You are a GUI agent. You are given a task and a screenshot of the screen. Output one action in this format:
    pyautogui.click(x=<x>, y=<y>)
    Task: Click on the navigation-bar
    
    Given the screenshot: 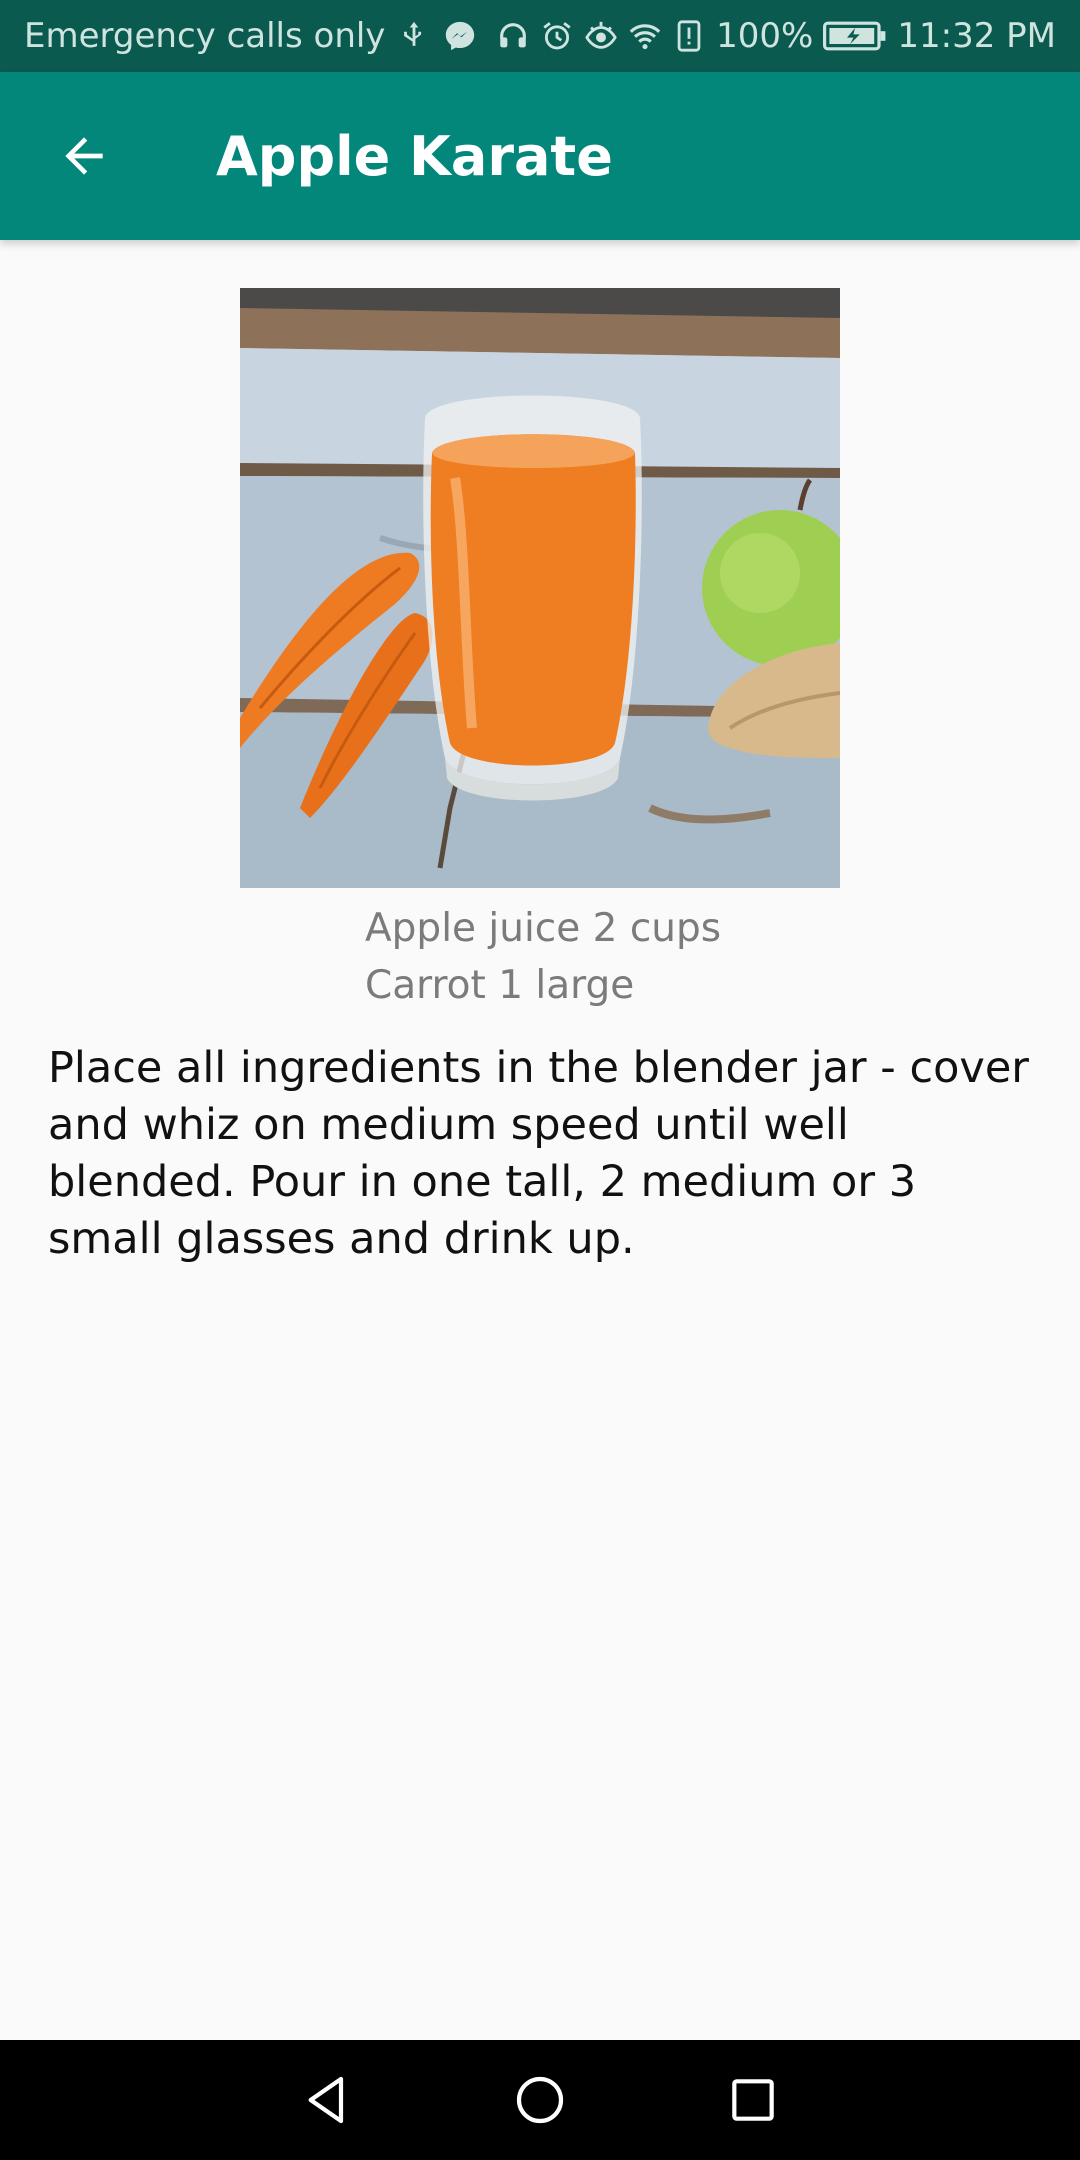 What is the action you would take?
    pyautogui.click(x=540, y=2100)
    